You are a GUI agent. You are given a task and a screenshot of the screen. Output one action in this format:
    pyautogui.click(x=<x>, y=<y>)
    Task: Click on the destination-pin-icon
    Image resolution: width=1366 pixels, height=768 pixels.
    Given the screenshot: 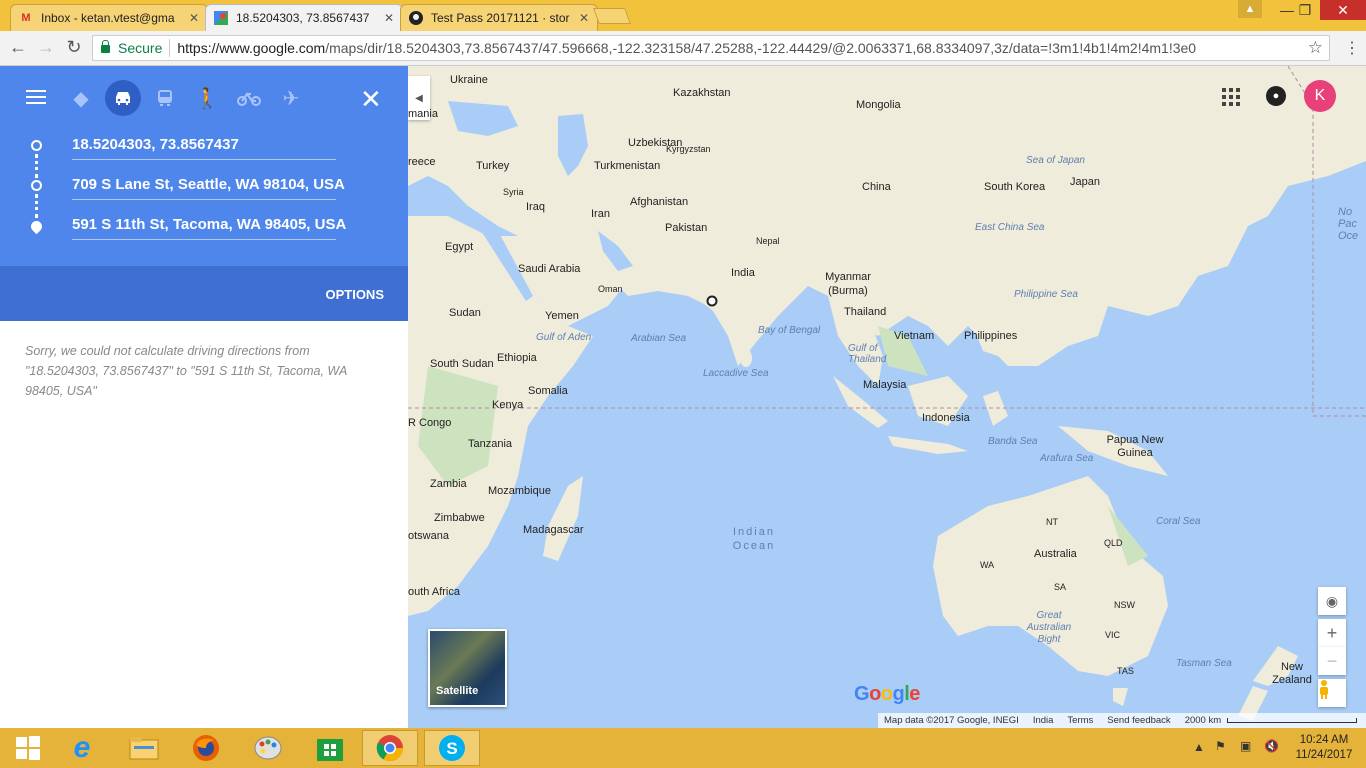 What is the action you would take?
    pyautogui.click(x=36, y=226)
    